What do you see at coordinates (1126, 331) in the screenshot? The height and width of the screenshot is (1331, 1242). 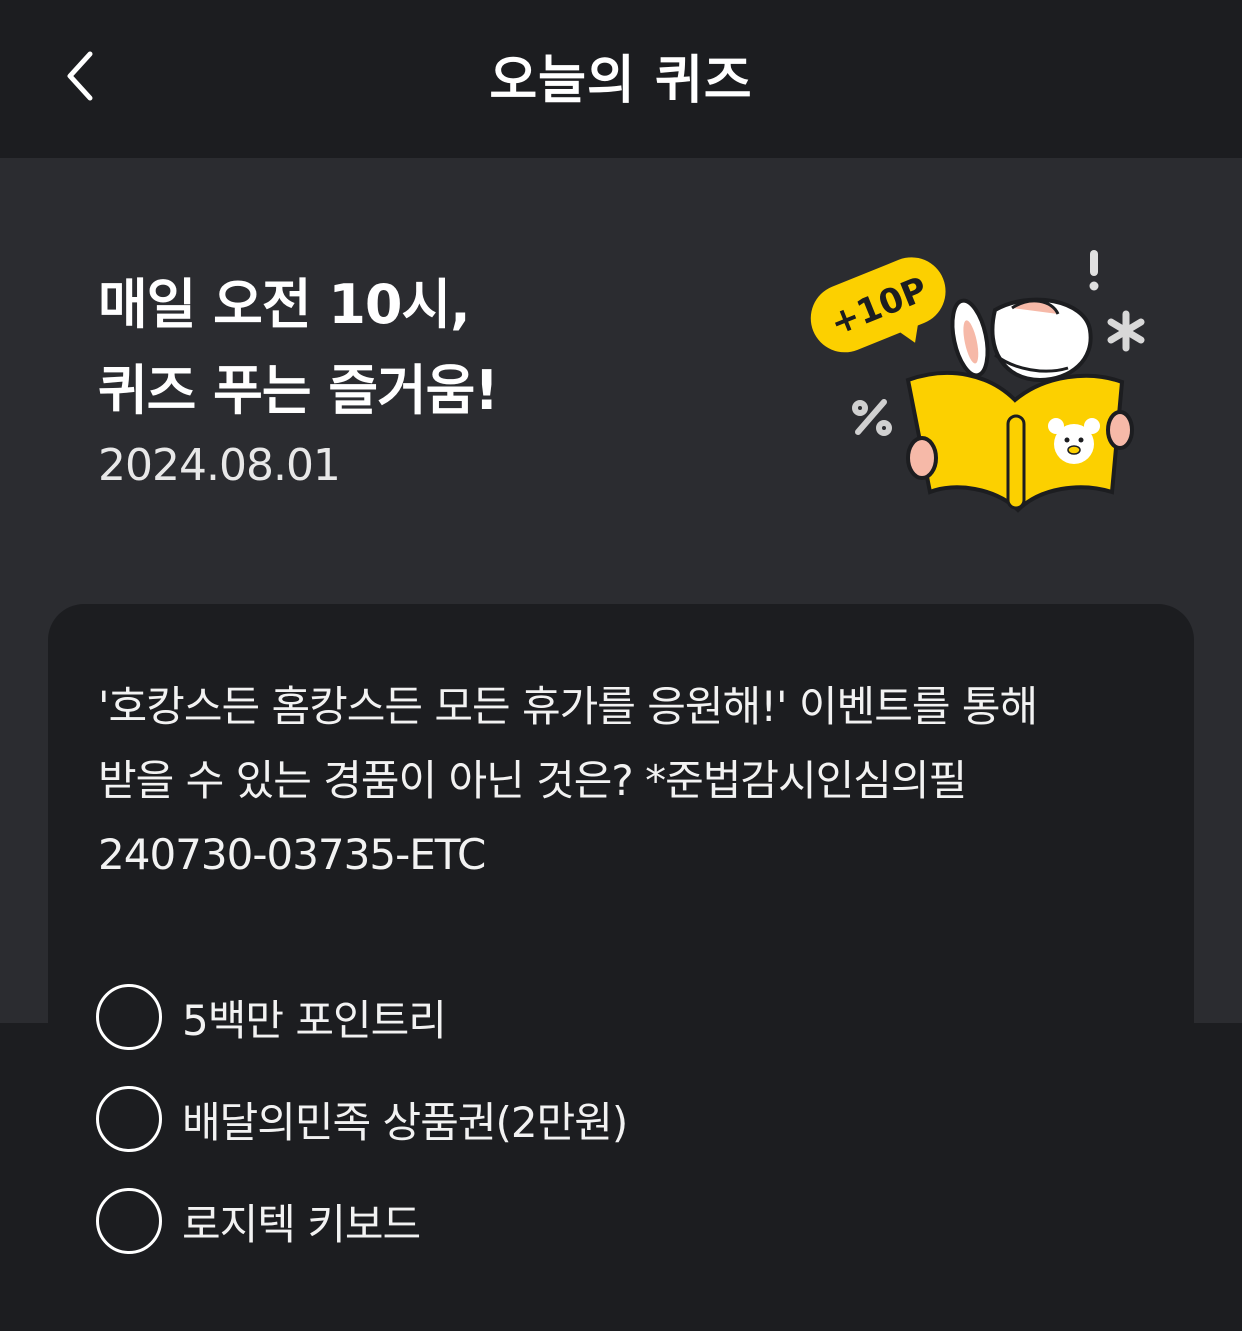 I see `asterisk-icon` at bounding box center [1126, 331].